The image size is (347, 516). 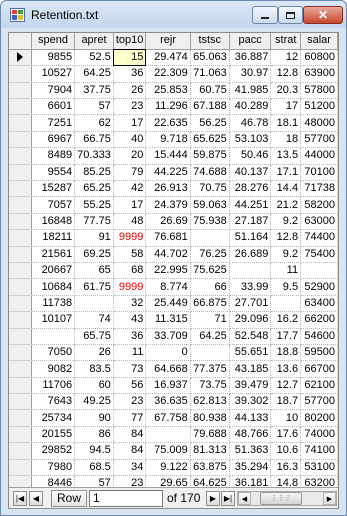 What do you see at coordinates (94, 508) in the screenshot?
I see `table-cell: 68.75` at bounding box center [94, 508].